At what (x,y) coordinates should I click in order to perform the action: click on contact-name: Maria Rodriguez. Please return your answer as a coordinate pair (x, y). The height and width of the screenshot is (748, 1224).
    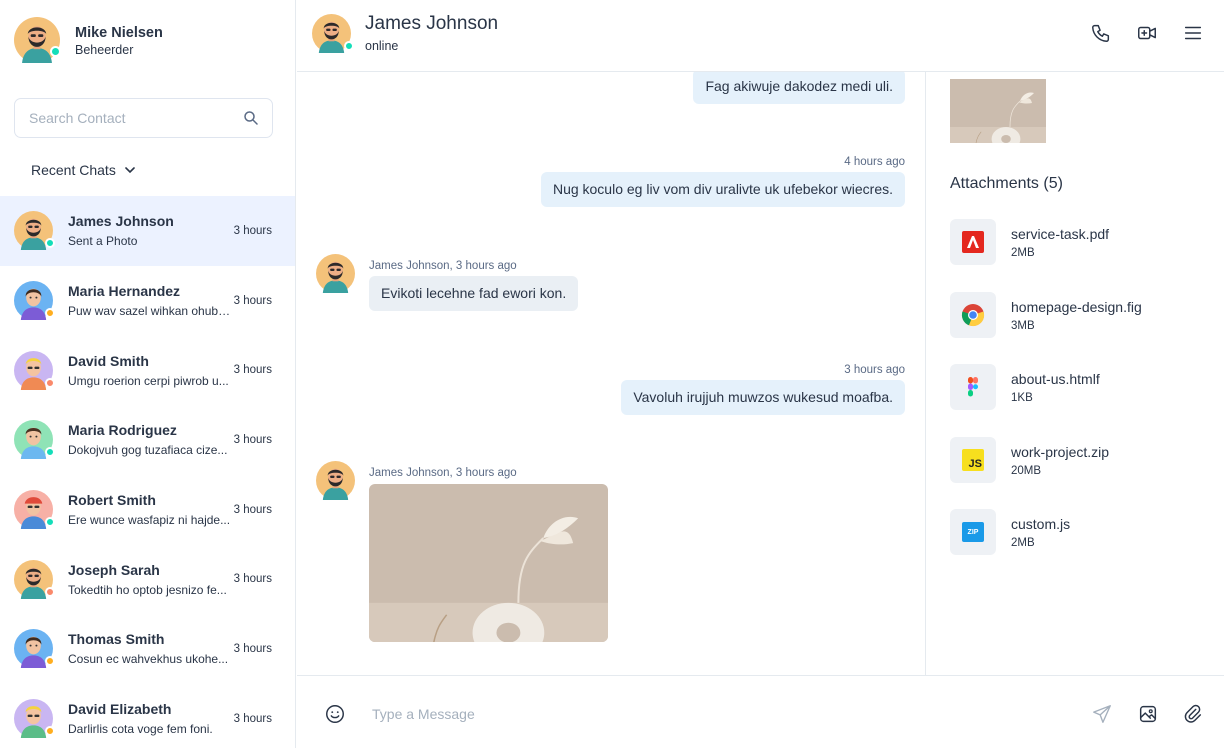
    Looking at the image, I should click on (122, 430).